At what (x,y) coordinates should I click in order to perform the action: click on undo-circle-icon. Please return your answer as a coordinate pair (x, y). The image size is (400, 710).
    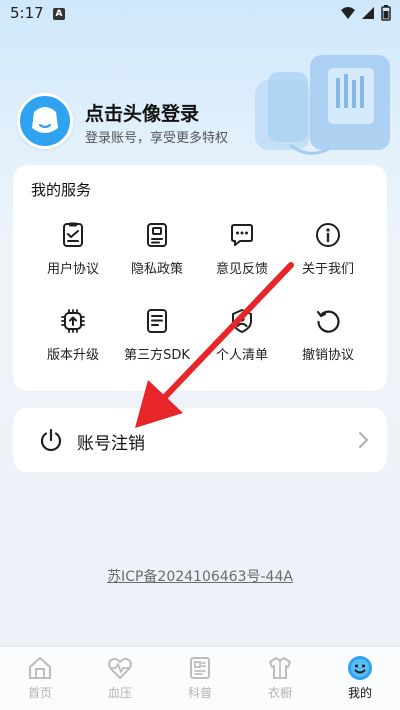
    Looking at the image, I should click on (328, 321).